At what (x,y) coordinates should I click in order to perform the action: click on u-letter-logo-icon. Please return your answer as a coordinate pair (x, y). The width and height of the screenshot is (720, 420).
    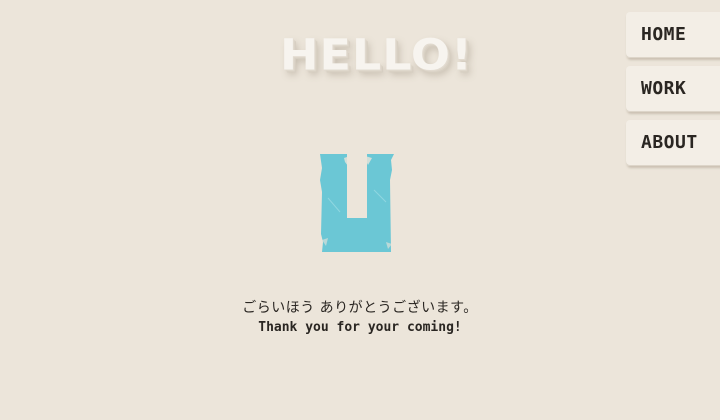
    Looking at the image, I should click on (358, 204).